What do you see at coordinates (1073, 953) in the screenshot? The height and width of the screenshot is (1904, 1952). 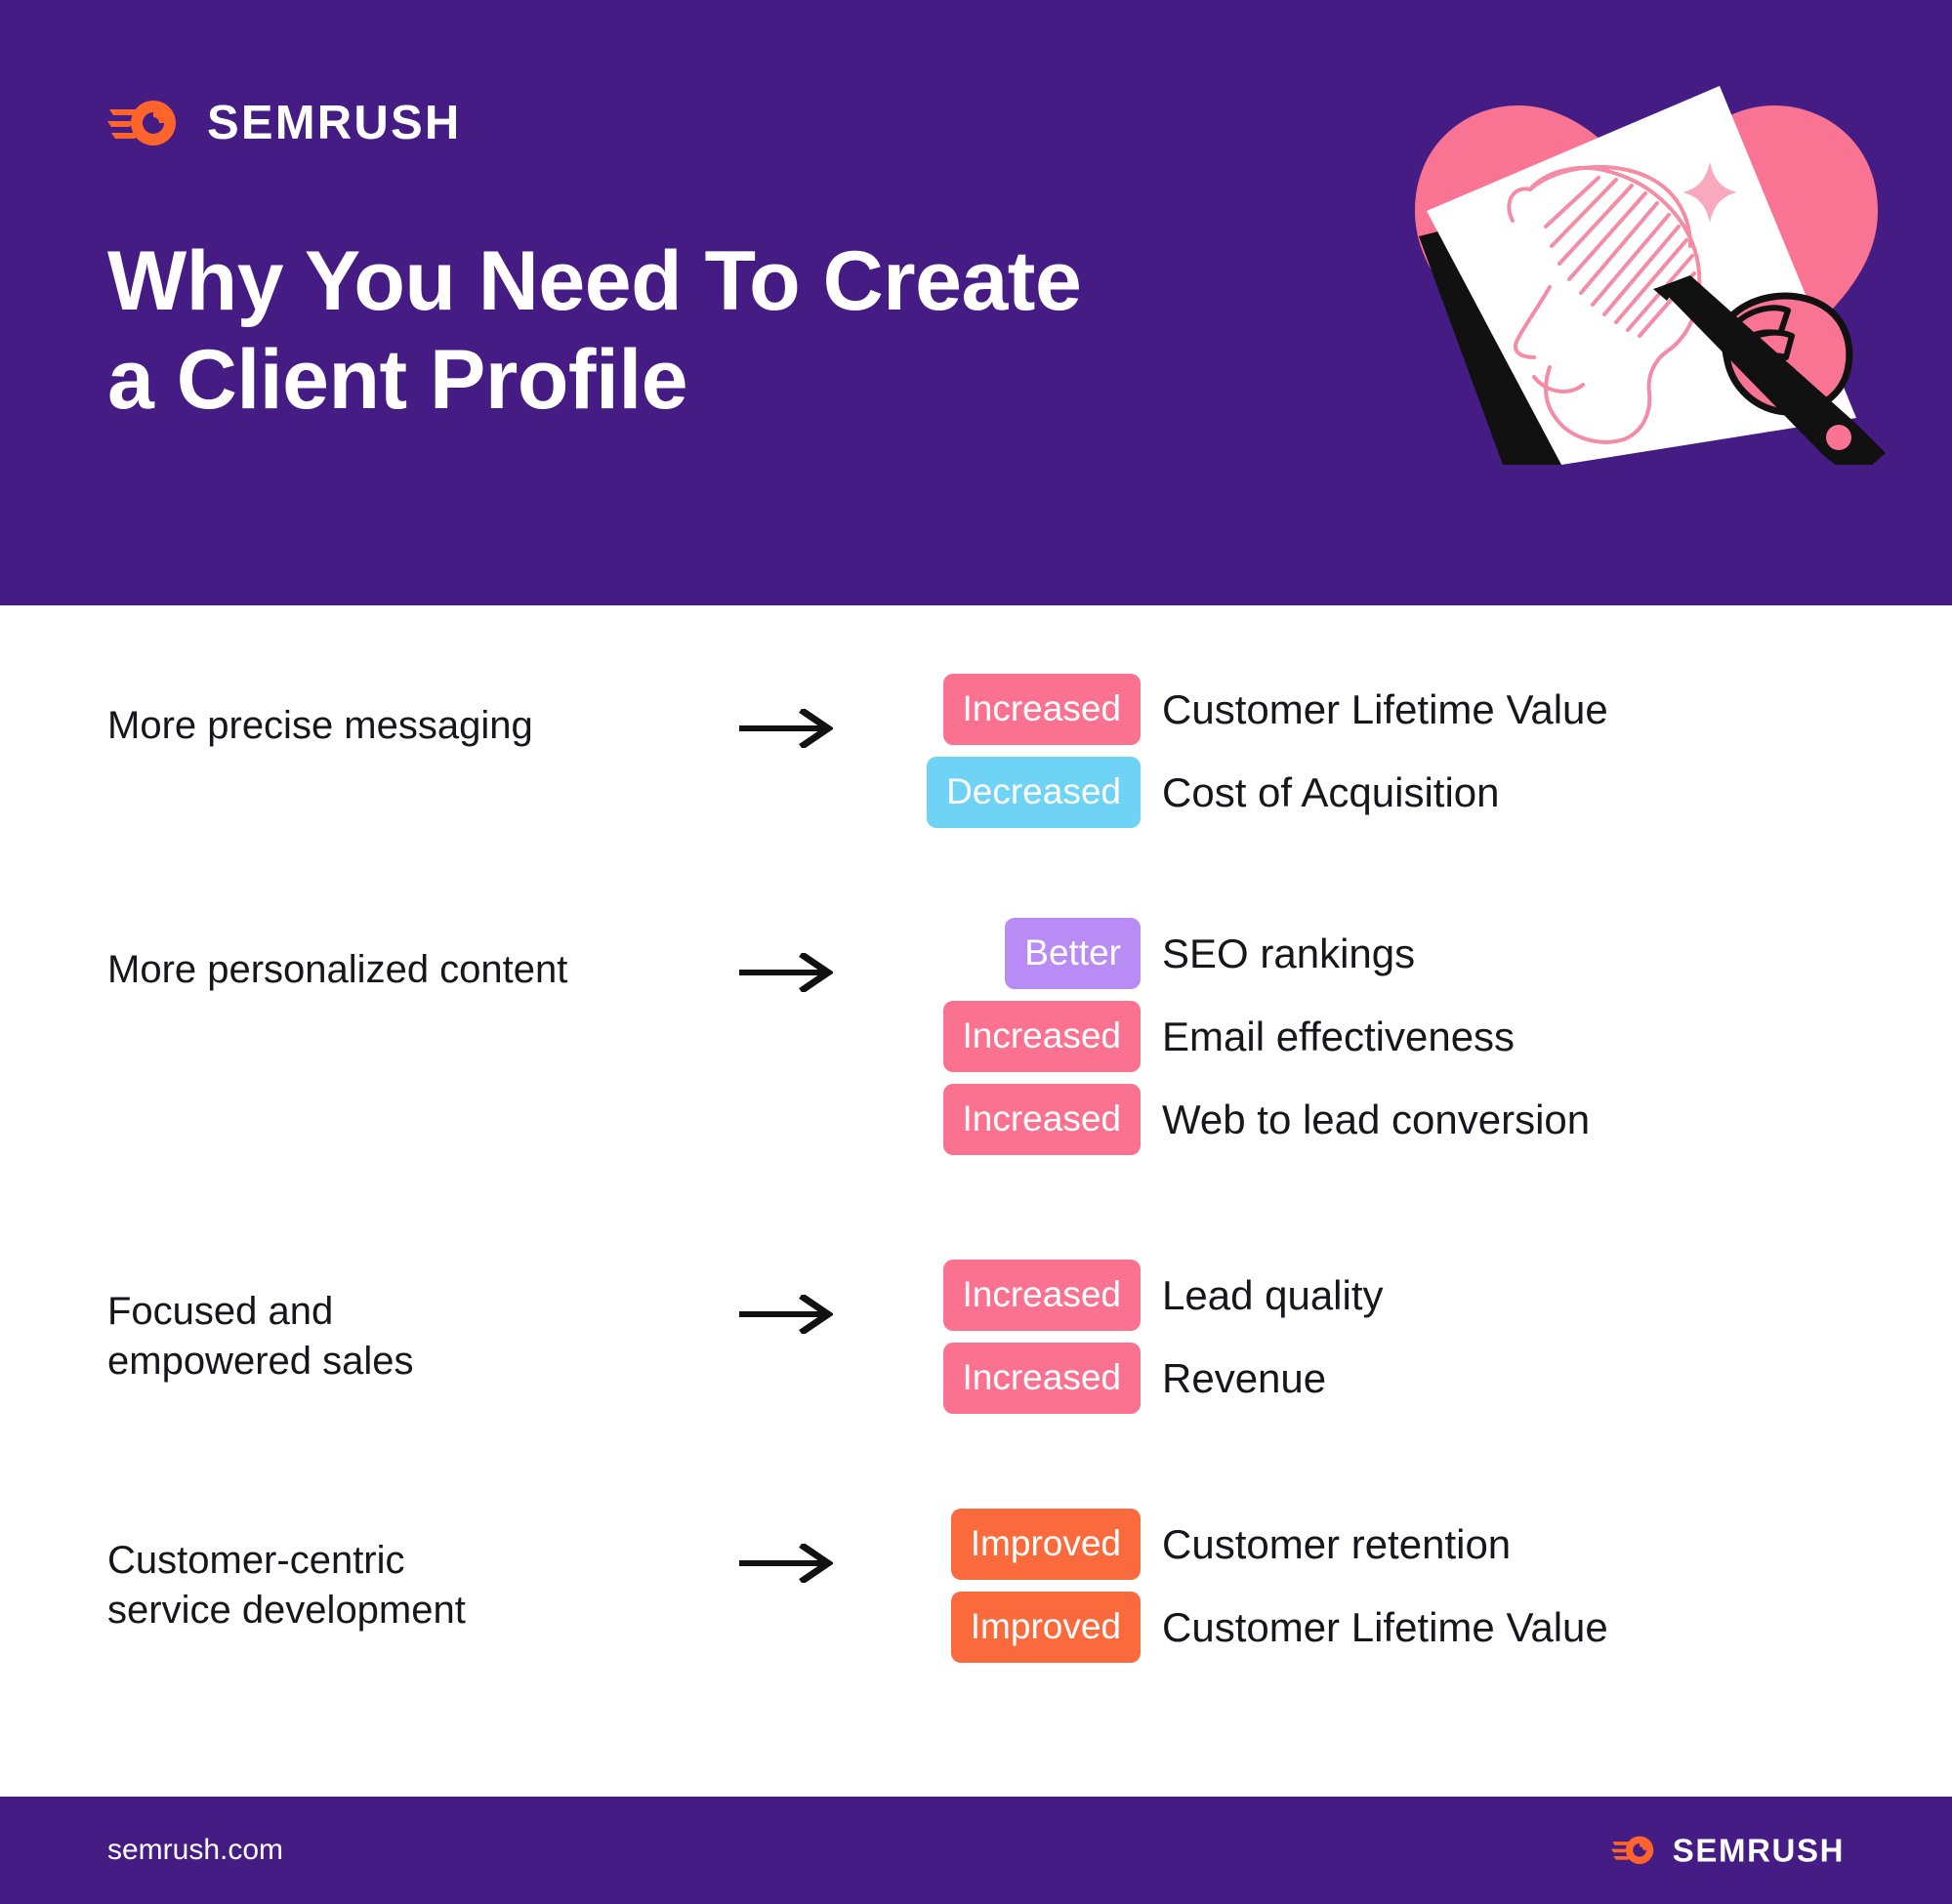 I see `status-badge: Better` at bounding box center [1073, 953].